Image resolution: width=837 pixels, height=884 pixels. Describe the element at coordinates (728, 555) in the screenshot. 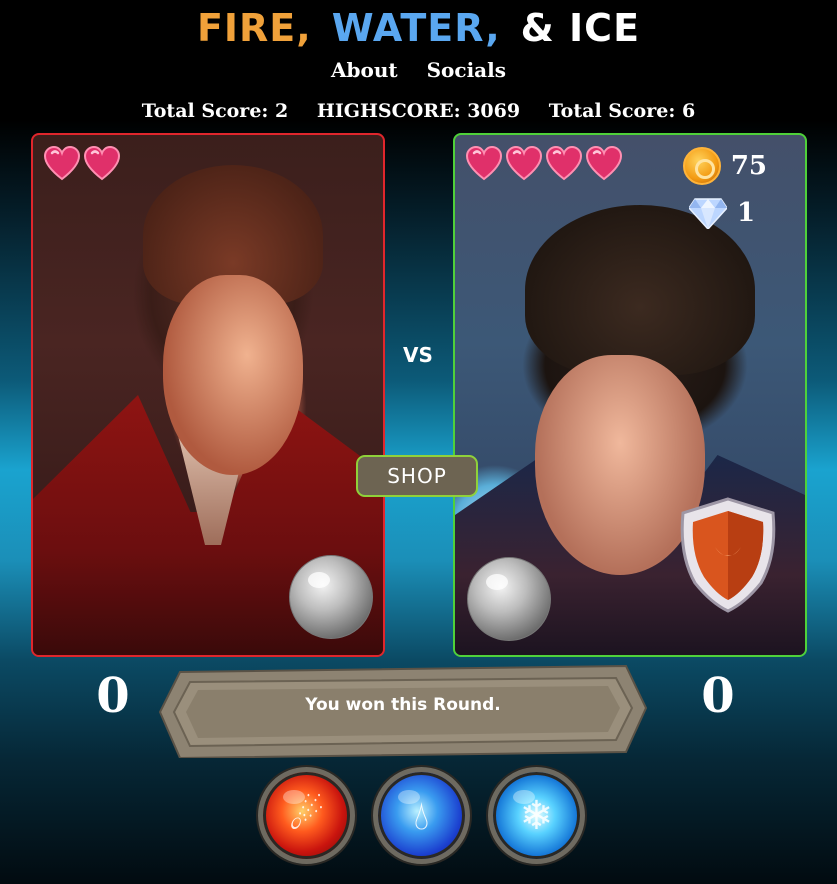

I see `shield-icon` at that location.